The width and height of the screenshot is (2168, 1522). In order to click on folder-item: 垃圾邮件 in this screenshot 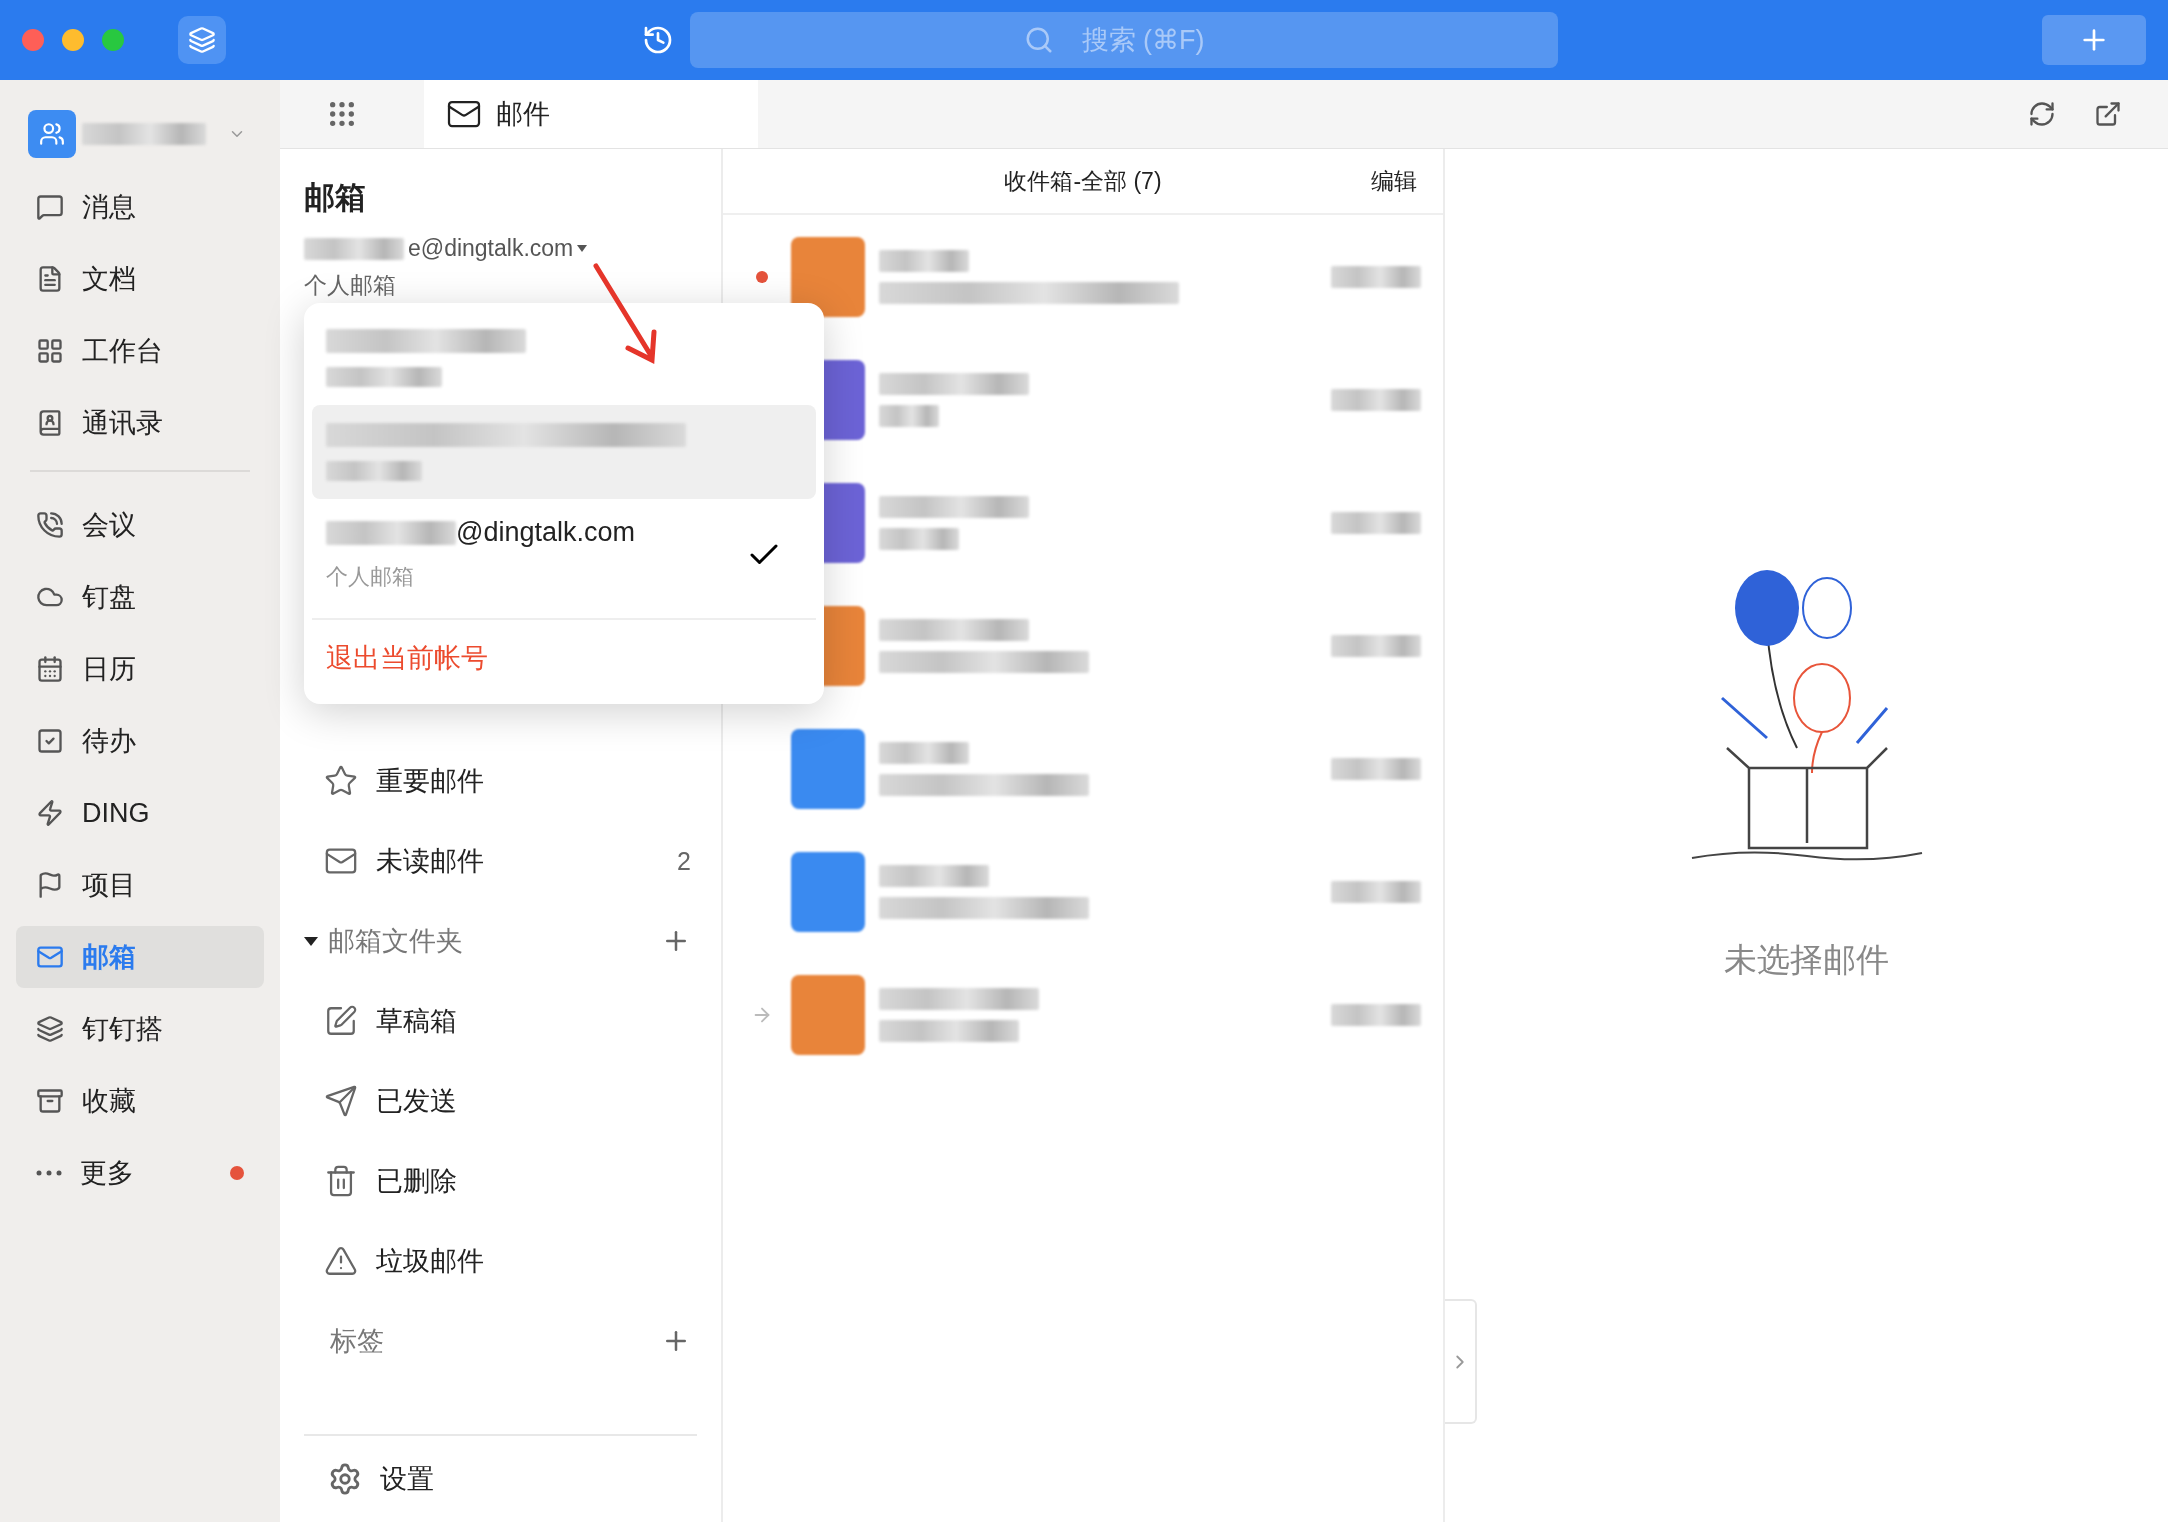, I will do `click(500, 1261)`.